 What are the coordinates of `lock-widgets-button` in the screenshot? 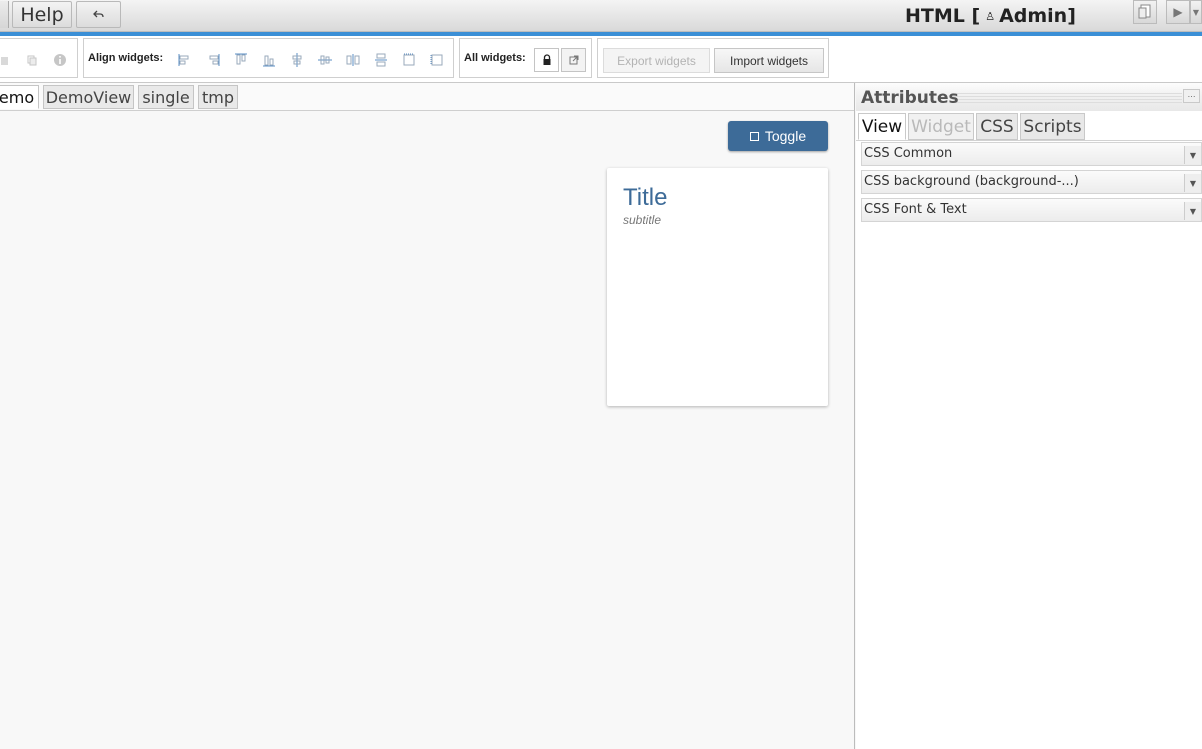 It's located at (546, 60).